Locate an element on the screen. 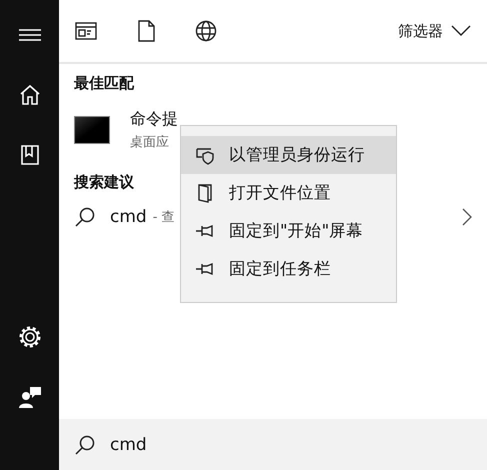  person-icon is located at coordinates (29, 397).